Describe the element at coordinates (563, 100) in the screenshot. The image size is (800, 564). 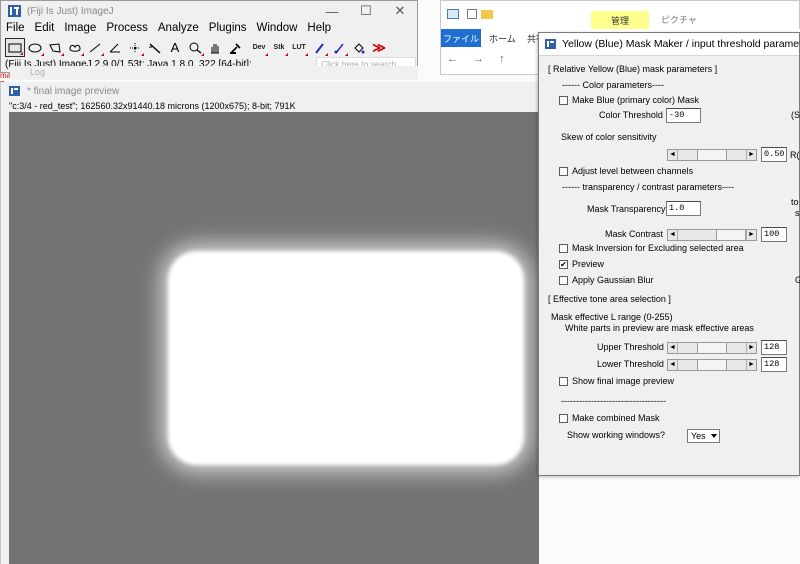
I see `make-blue-checkbox` at that location.